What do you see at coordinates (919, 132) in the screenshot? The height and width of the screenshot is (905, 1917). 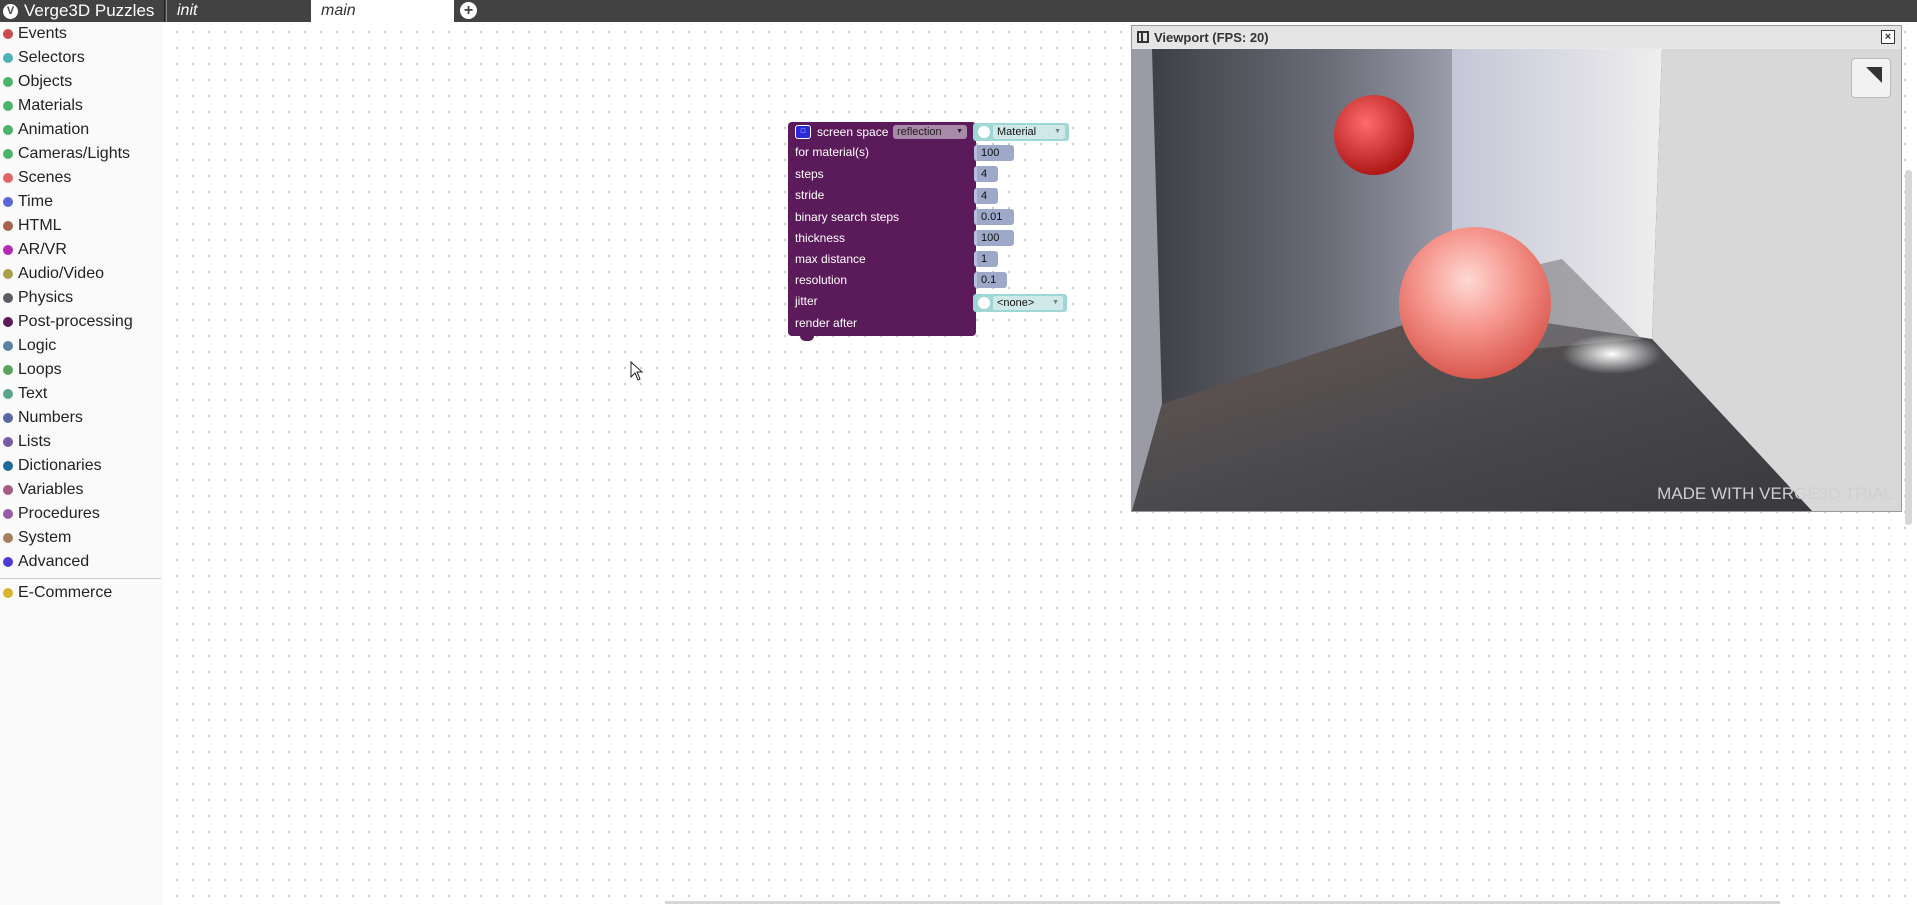 I see `mode-value: reflection` at bounding box center [919, 132].